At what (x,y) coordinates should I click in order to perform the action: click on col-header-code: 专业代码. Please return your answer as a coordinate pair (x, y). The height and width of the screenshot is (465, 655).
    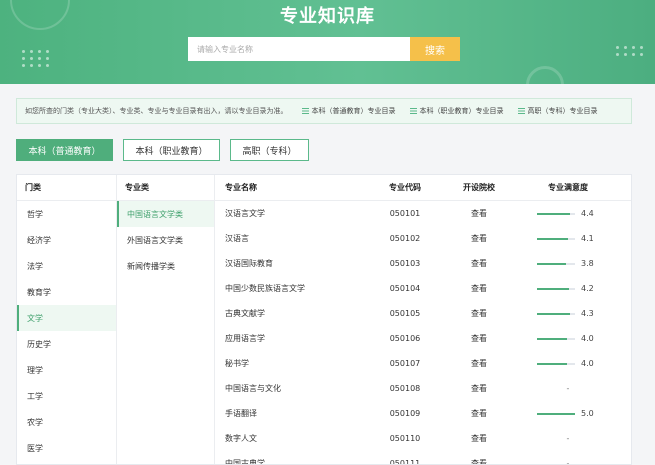
    Looking at the image, I should click on (405, 187).